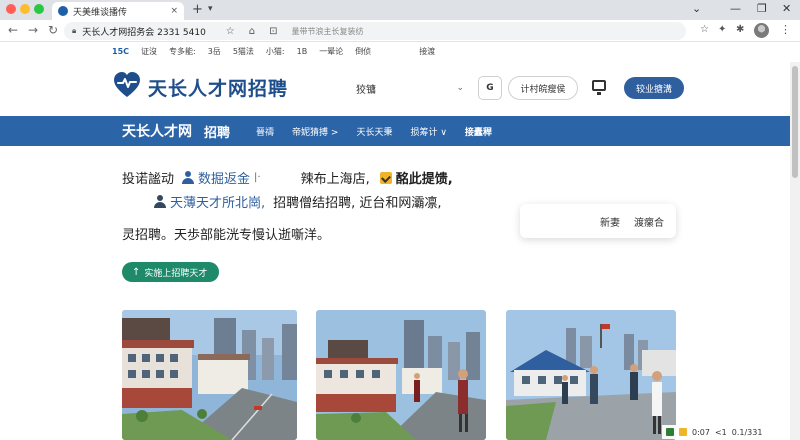 The height and width of the screenshot is (440, 800). I want to click on lock-outline-icon: ⊡, so click(273, 31).